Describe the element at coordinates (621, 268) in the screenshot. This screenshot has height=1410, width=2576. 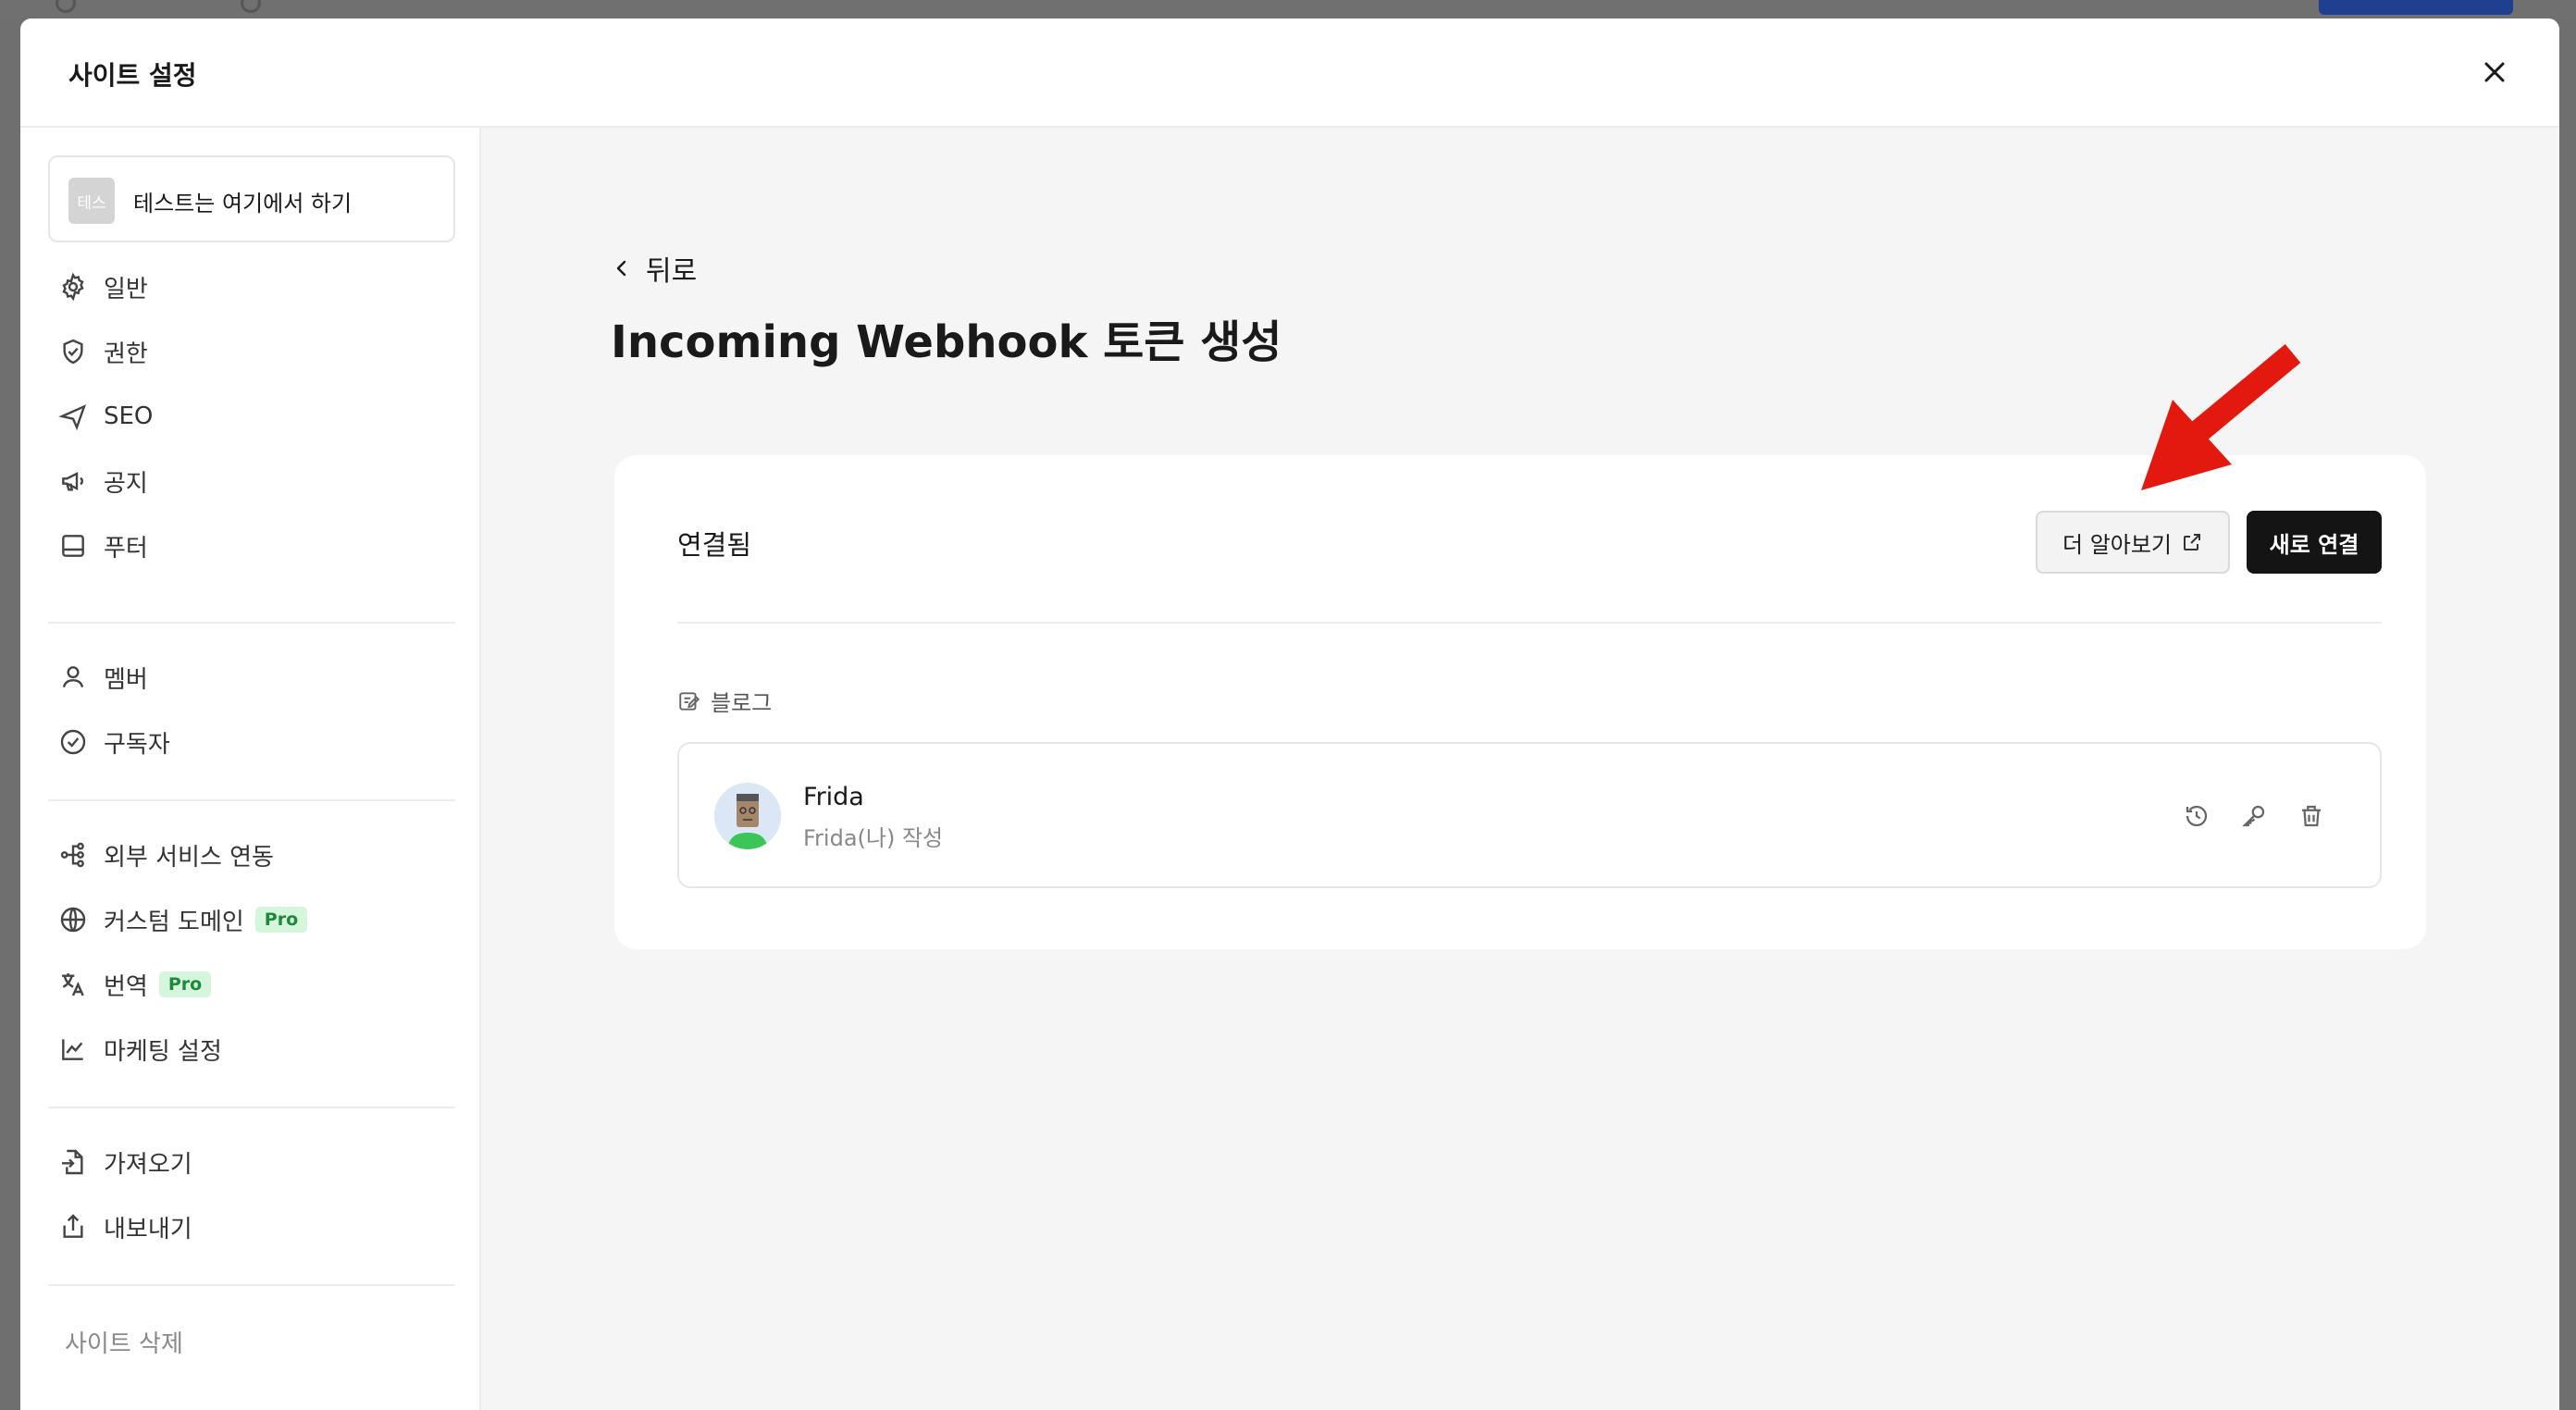
I see `chevron-left-icon` at that location.